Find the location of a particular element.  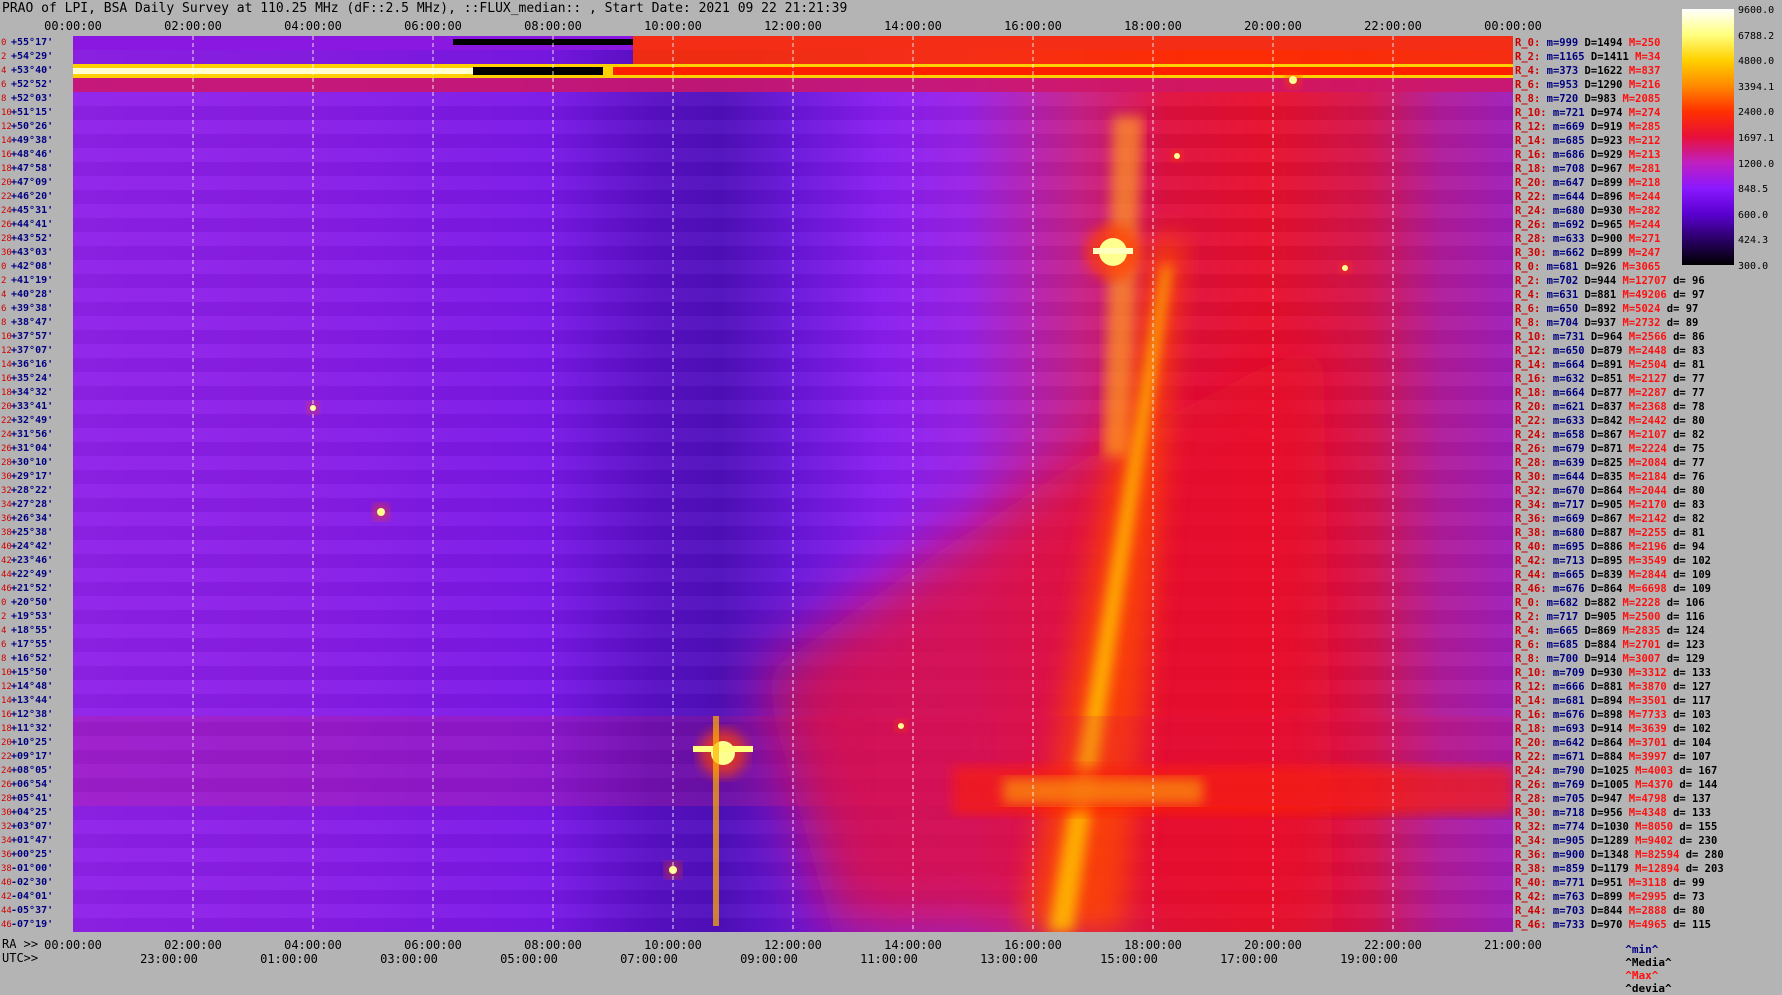

stat-min: m=859 is located at coordinates (1565, 869).